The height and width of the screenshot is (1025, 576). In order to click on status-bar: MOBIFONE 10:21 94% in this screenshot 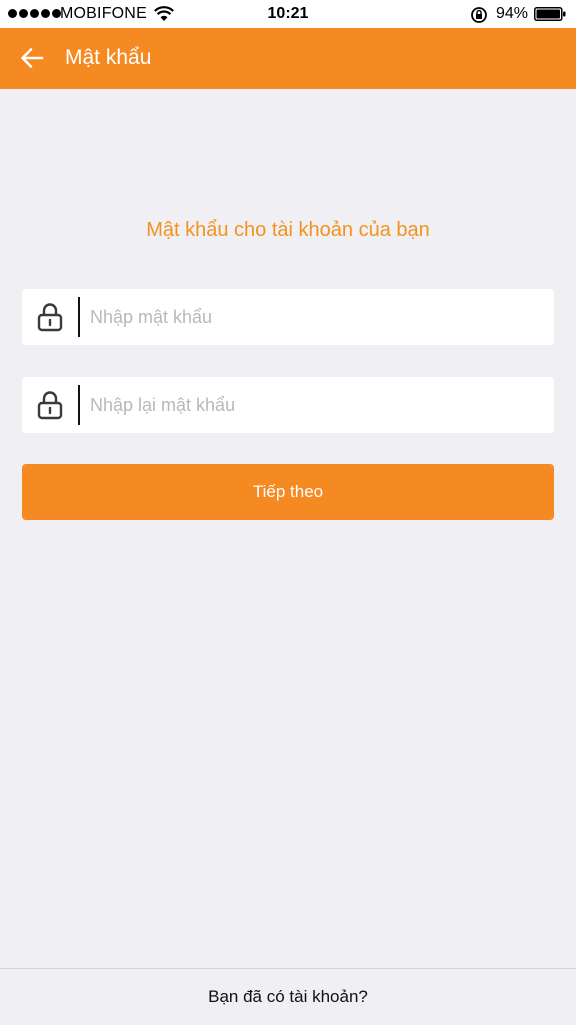, I will do `click(288, 14)`.